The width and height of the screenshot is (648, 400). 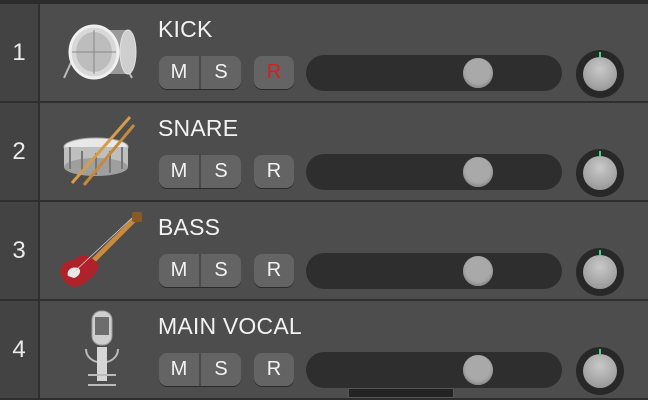 I want to click on track-name: MAIN VOCAL, so click(x=230, y=326).